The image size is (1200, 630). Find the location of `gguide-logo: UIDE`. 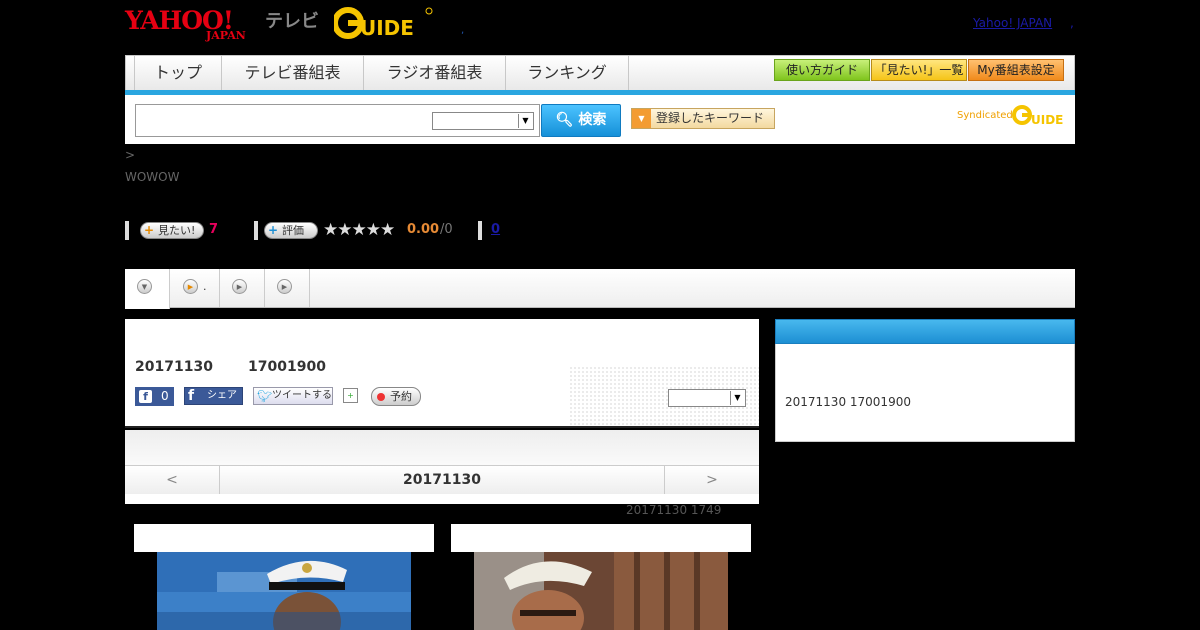

gguide-logo: UIDE is located at coordinates (383, 23).